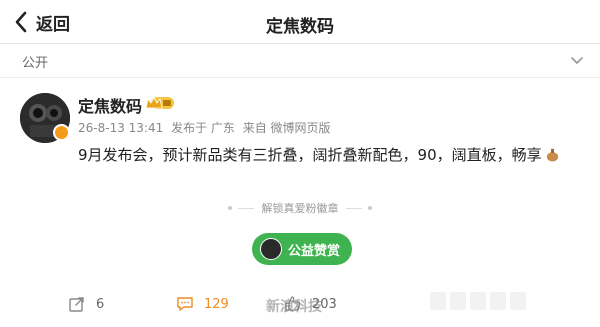 This screenshot has height=327, width=600. I want to click on chevron-down-icon, so click(577, 60).